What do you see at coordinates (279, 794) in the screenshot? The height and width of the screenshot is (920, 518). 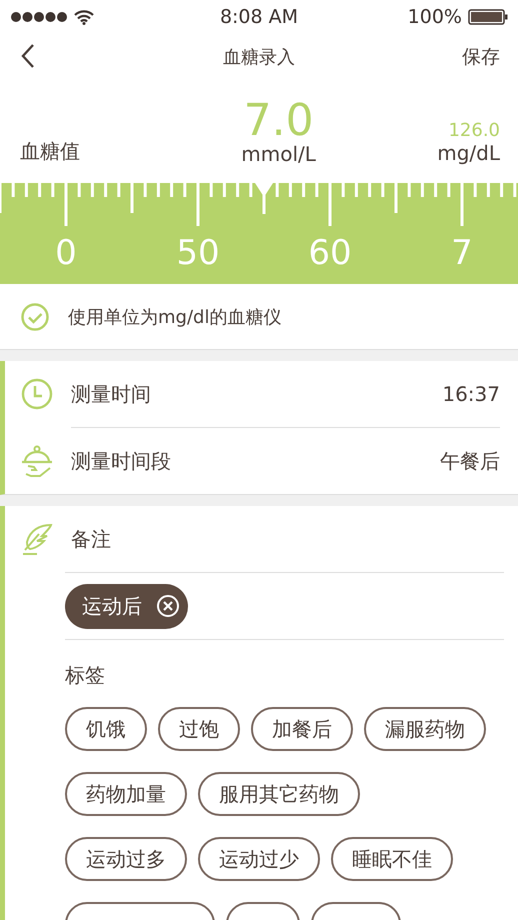 I see `tag-chip: 服用其它药物` at bounding box center [279, 794].